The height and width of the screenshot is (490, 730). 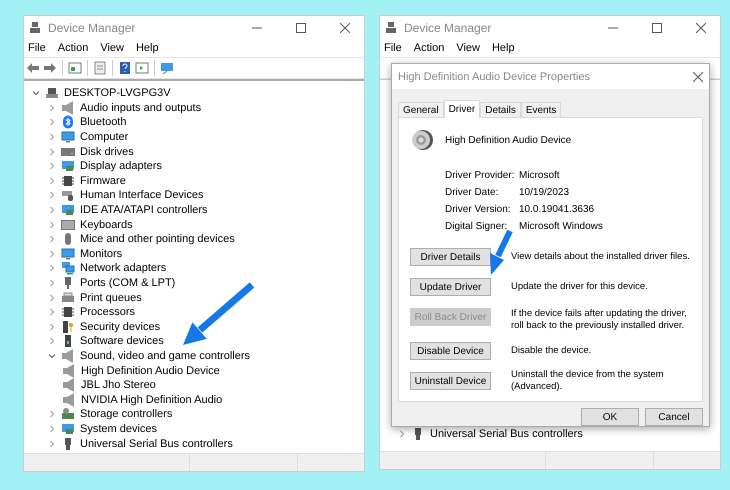 I want to click on keyboard-icon, so click(x=68, y=225).